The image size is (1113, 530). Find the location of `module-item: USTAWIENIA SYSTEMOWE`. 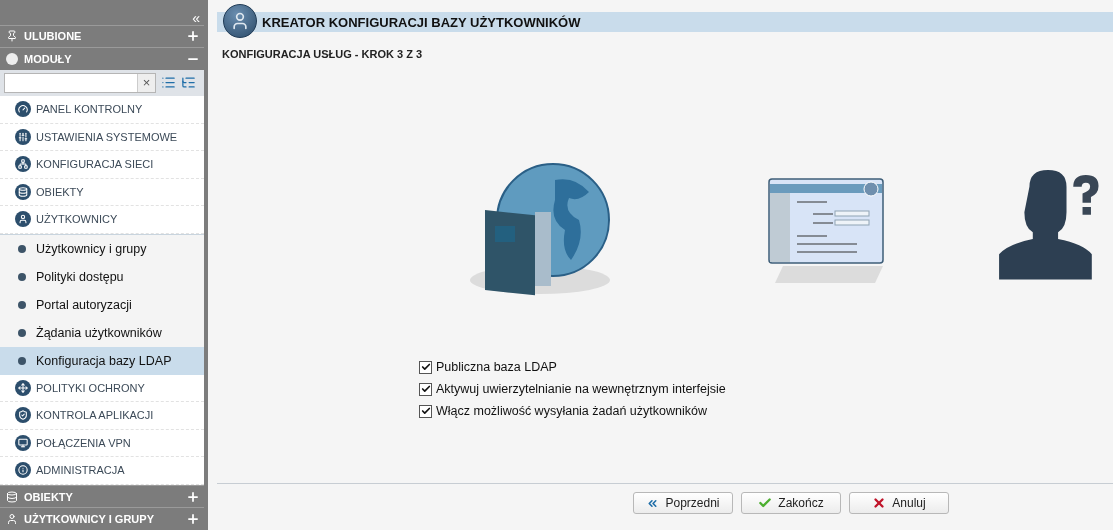

module-item: USTAWIENIA SYSTEMOWE is located at coordinates (102, 137).